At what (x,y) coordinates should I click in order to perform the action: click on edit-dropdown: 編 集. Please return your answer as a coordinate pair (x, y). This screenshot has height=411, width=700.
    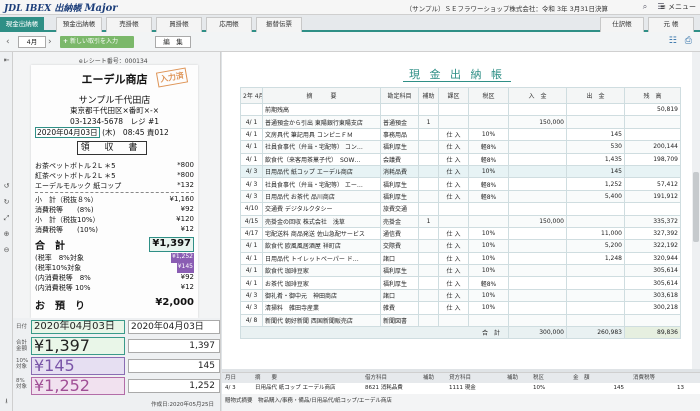
    Looking at the image, I should click on (173, 42).